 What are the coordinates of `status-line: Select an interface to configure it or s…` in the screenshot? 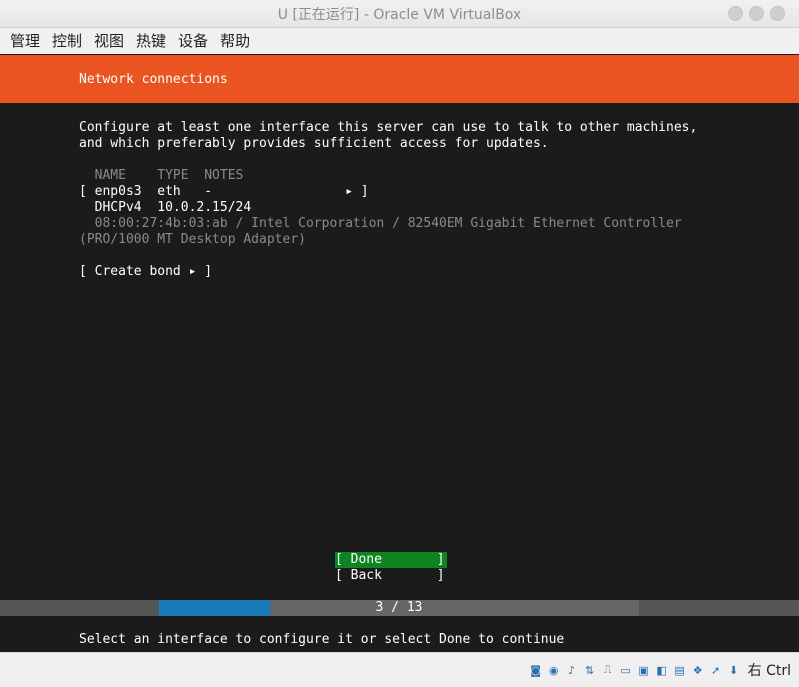 It's located at (322, 639).